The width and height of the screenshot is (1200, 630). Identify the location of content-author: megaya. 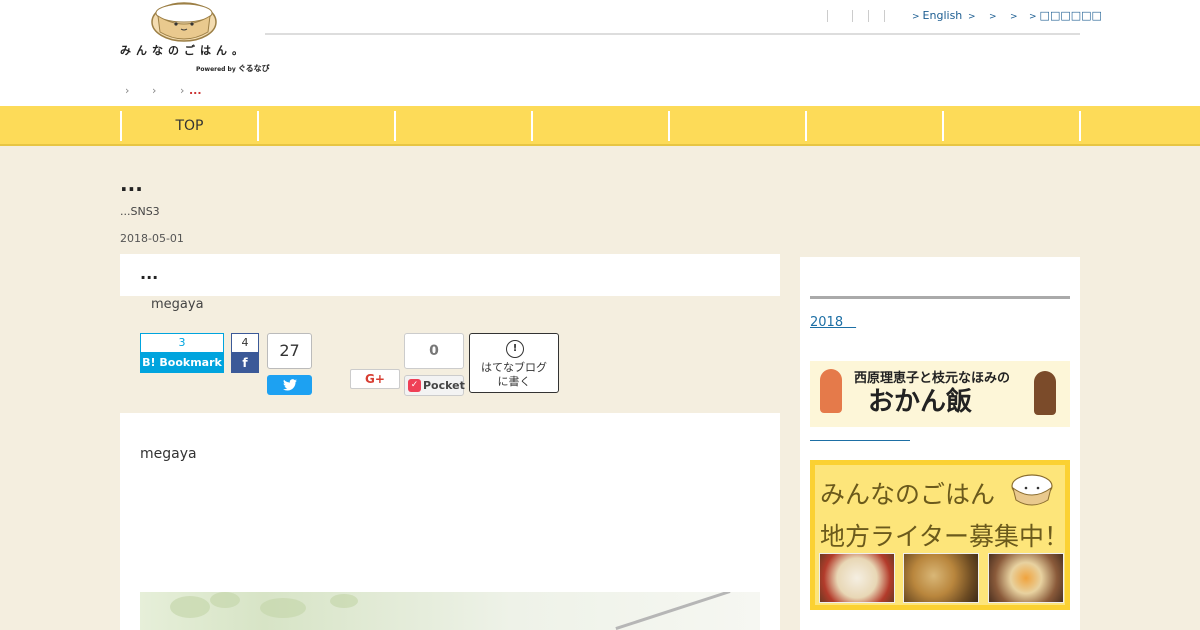
(168, 454).